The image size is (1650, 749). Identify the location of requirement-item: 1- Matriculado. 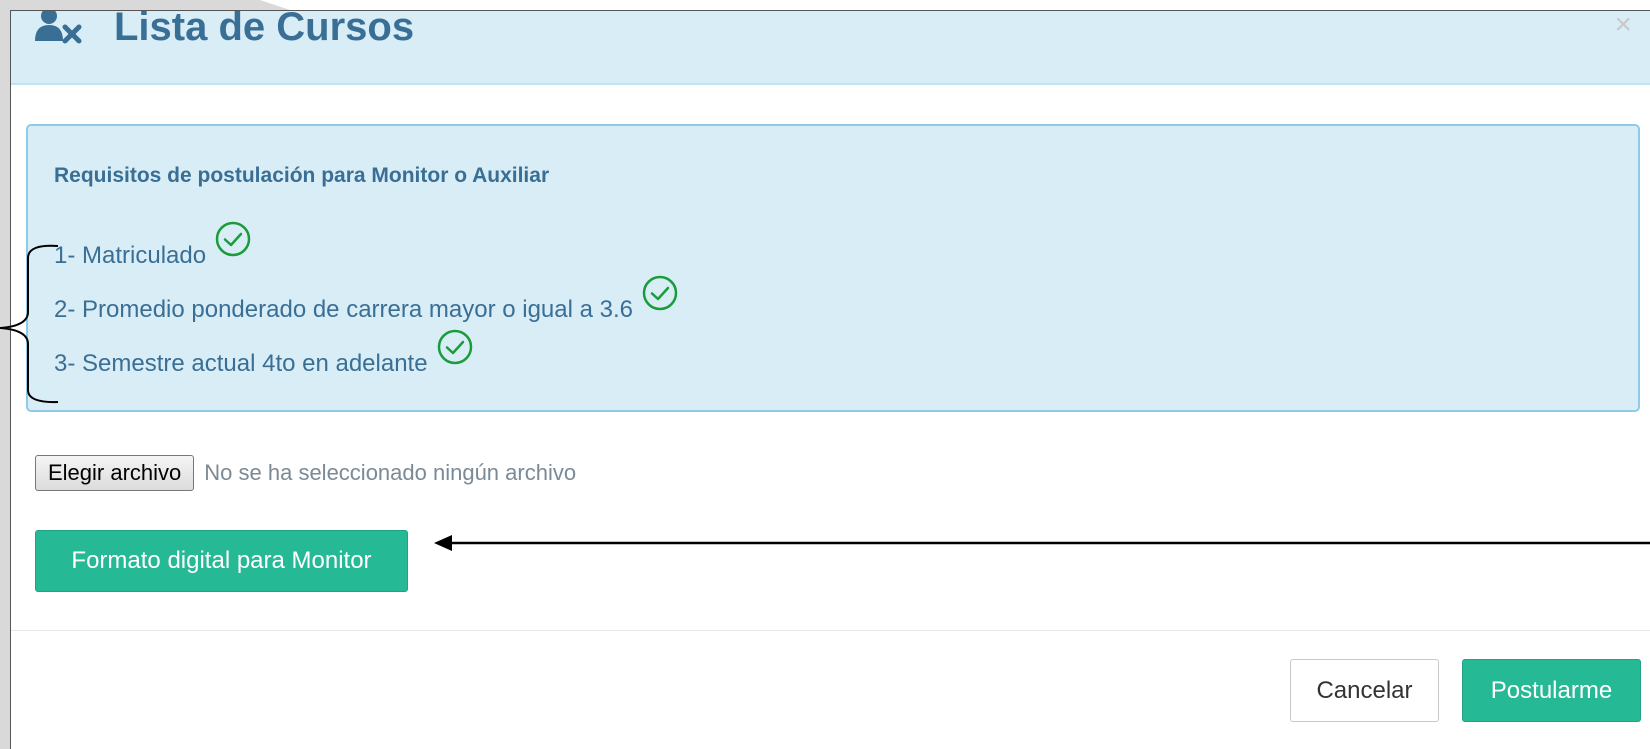
(153, 245).